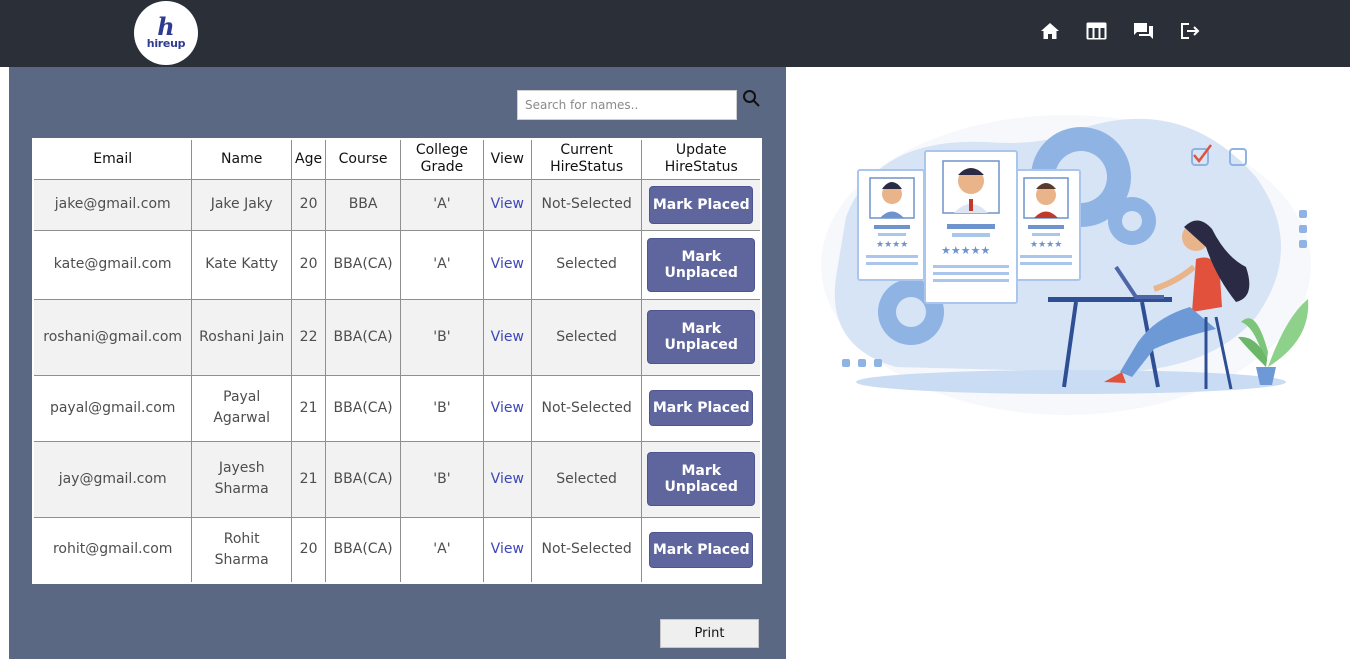  I want to click on chat-icon, so click(1143, 31).